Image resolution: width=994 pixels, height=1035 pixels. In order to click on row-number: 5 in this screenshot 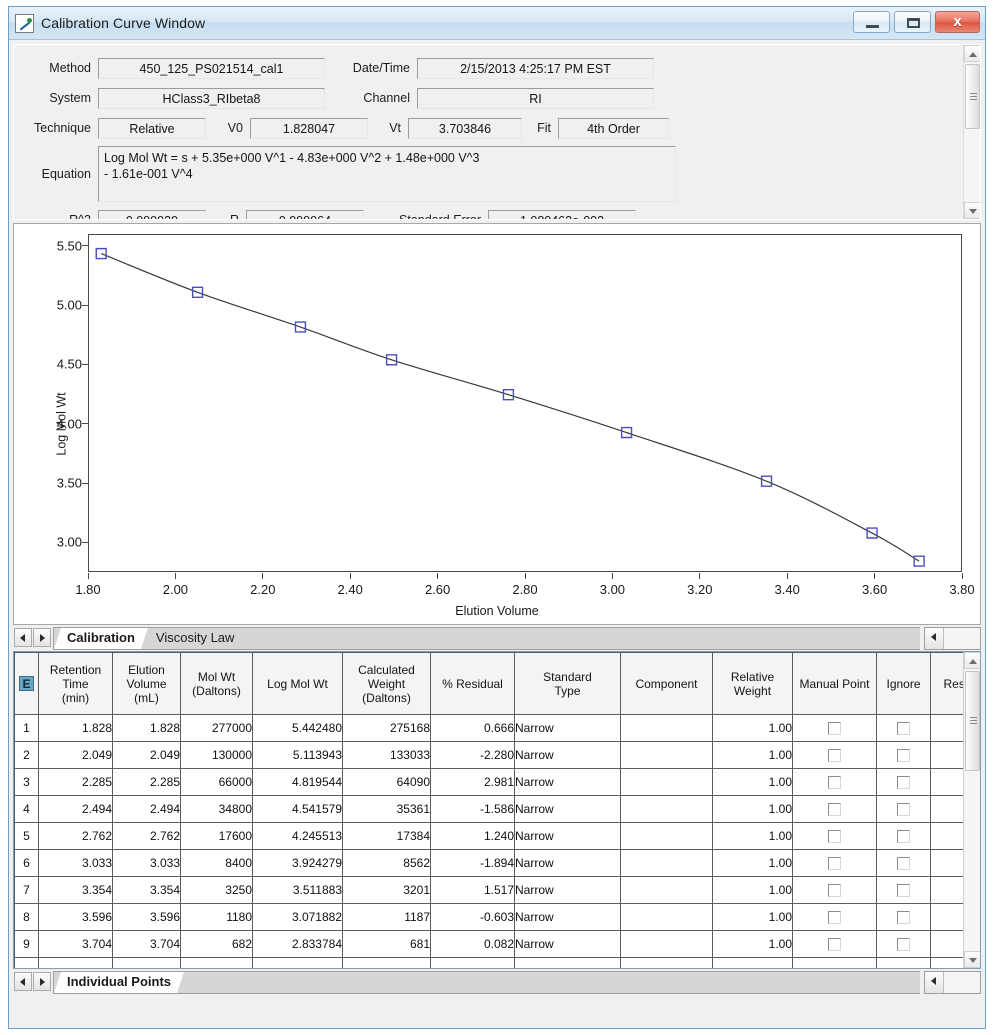, I will do `click(26, 836)`.